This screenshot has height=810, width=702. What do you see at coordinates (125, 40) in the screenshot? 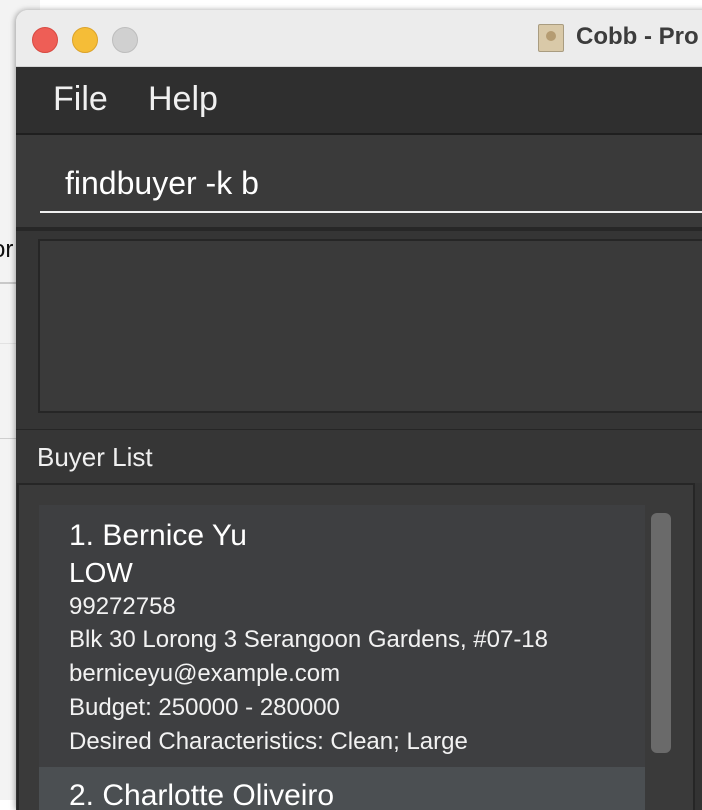
I see `maximize-window-button` at bounding box center [125, 40].